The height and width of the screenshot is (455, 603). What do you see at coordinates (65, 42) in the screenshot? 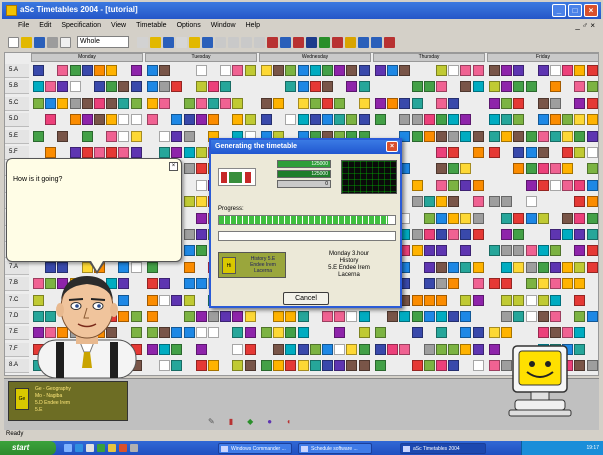
I see `preview-icon` at bounding box center [65, 42].